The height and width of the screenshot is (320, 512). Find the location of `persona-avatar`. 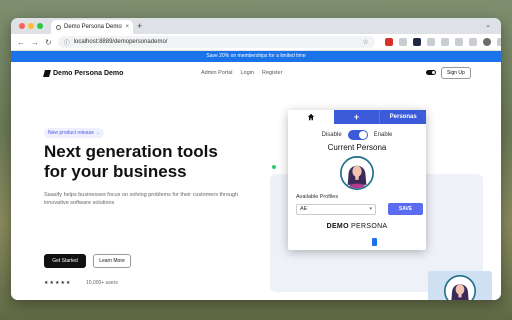

persona-avatar is located at coordinates (357, 173).